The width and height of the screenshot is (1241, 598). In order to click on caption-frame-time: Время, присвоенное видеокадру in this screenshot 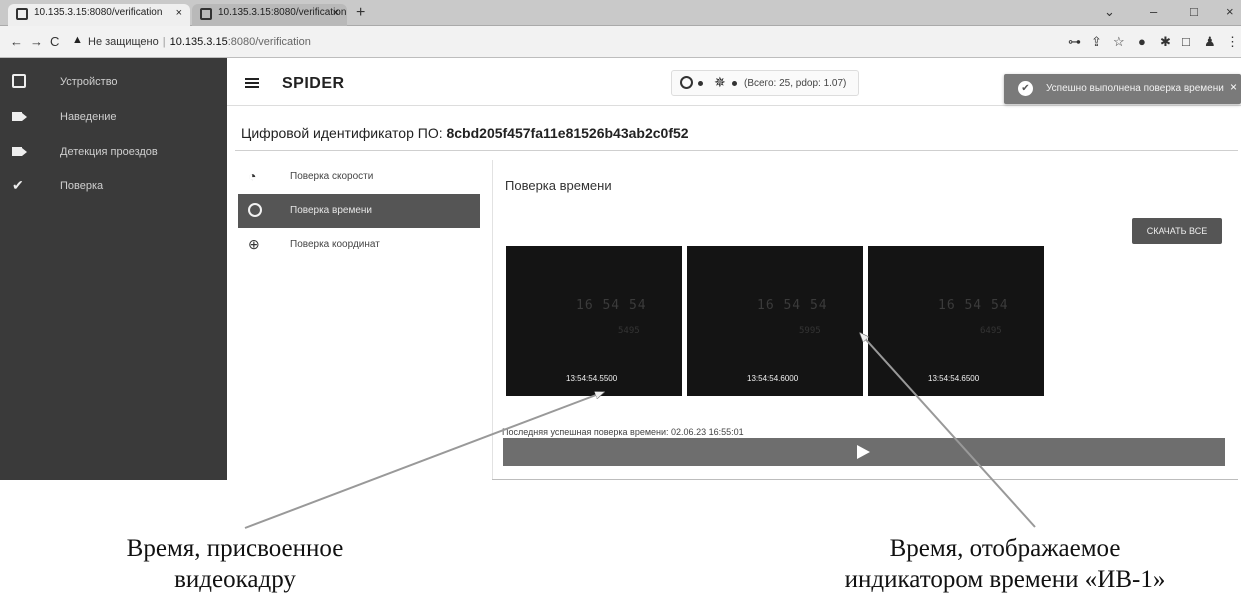, I will do `click(235, 564)`.